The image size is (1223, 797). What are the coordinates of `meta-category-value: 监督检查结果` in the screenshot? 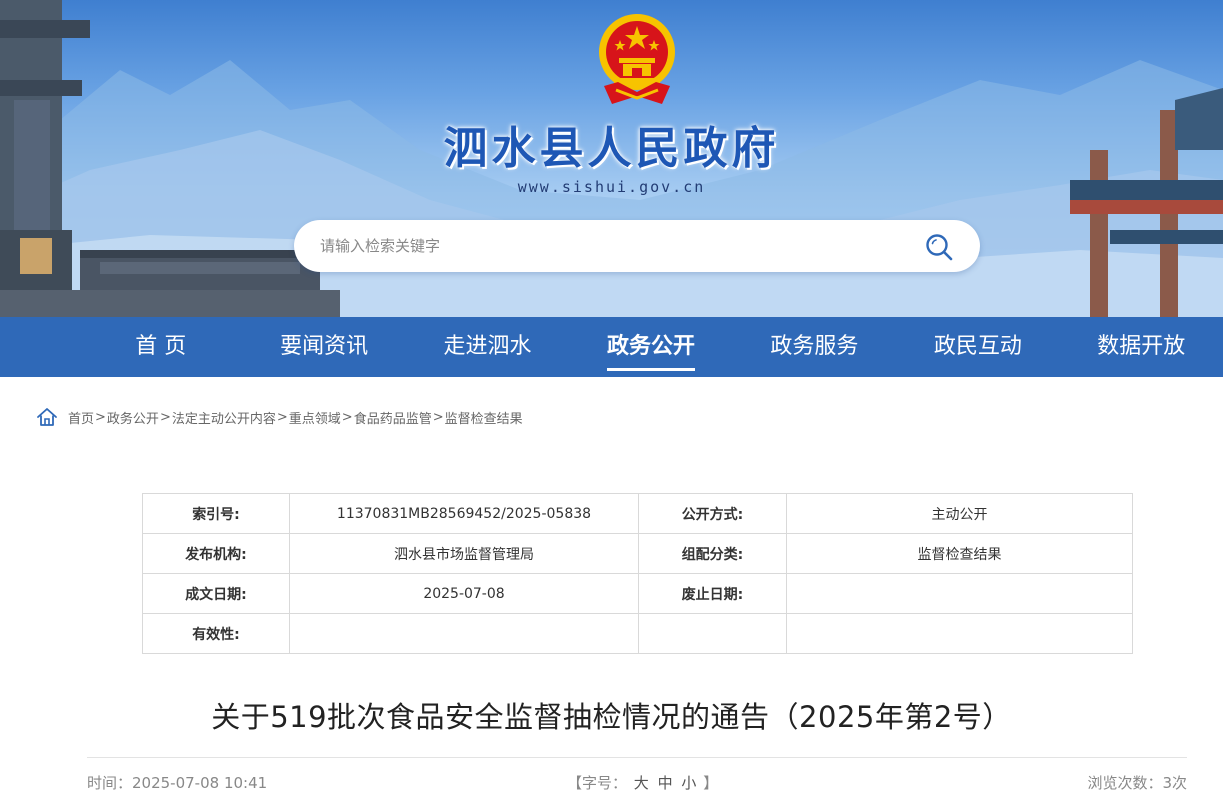 It's located at (959, 553).